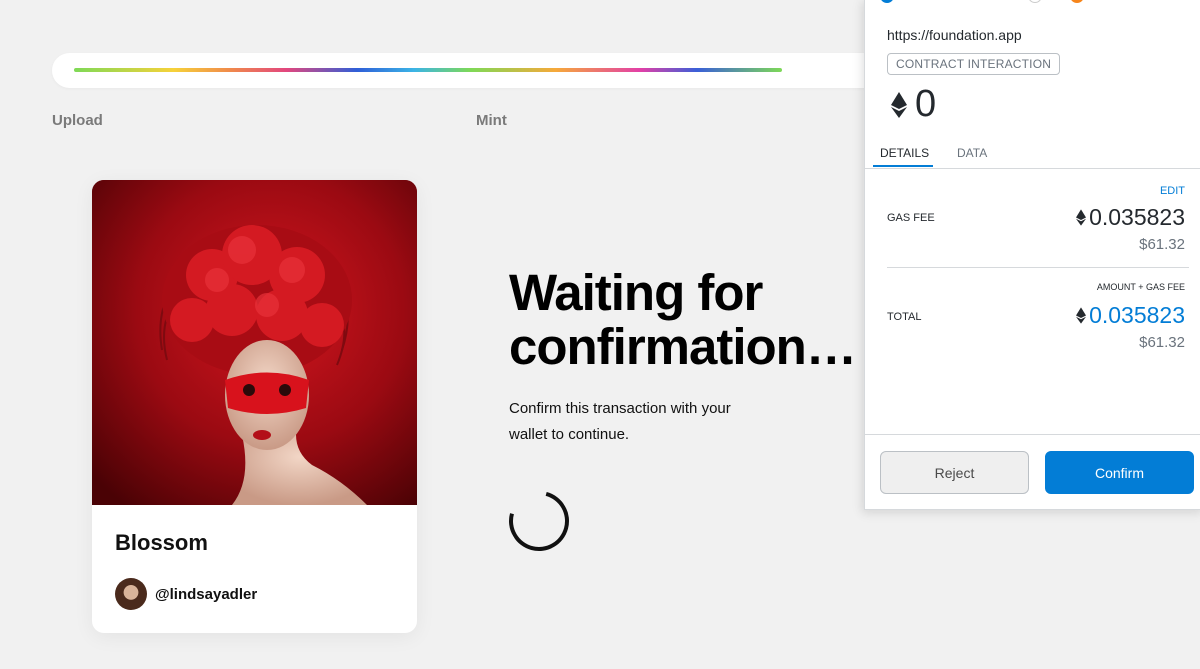 This screenshot has height=669, width=1200. What do you see at coordinates (887, 1) in the screenshot?
I see `network-dot-icon` at bounding box center [887, 1].